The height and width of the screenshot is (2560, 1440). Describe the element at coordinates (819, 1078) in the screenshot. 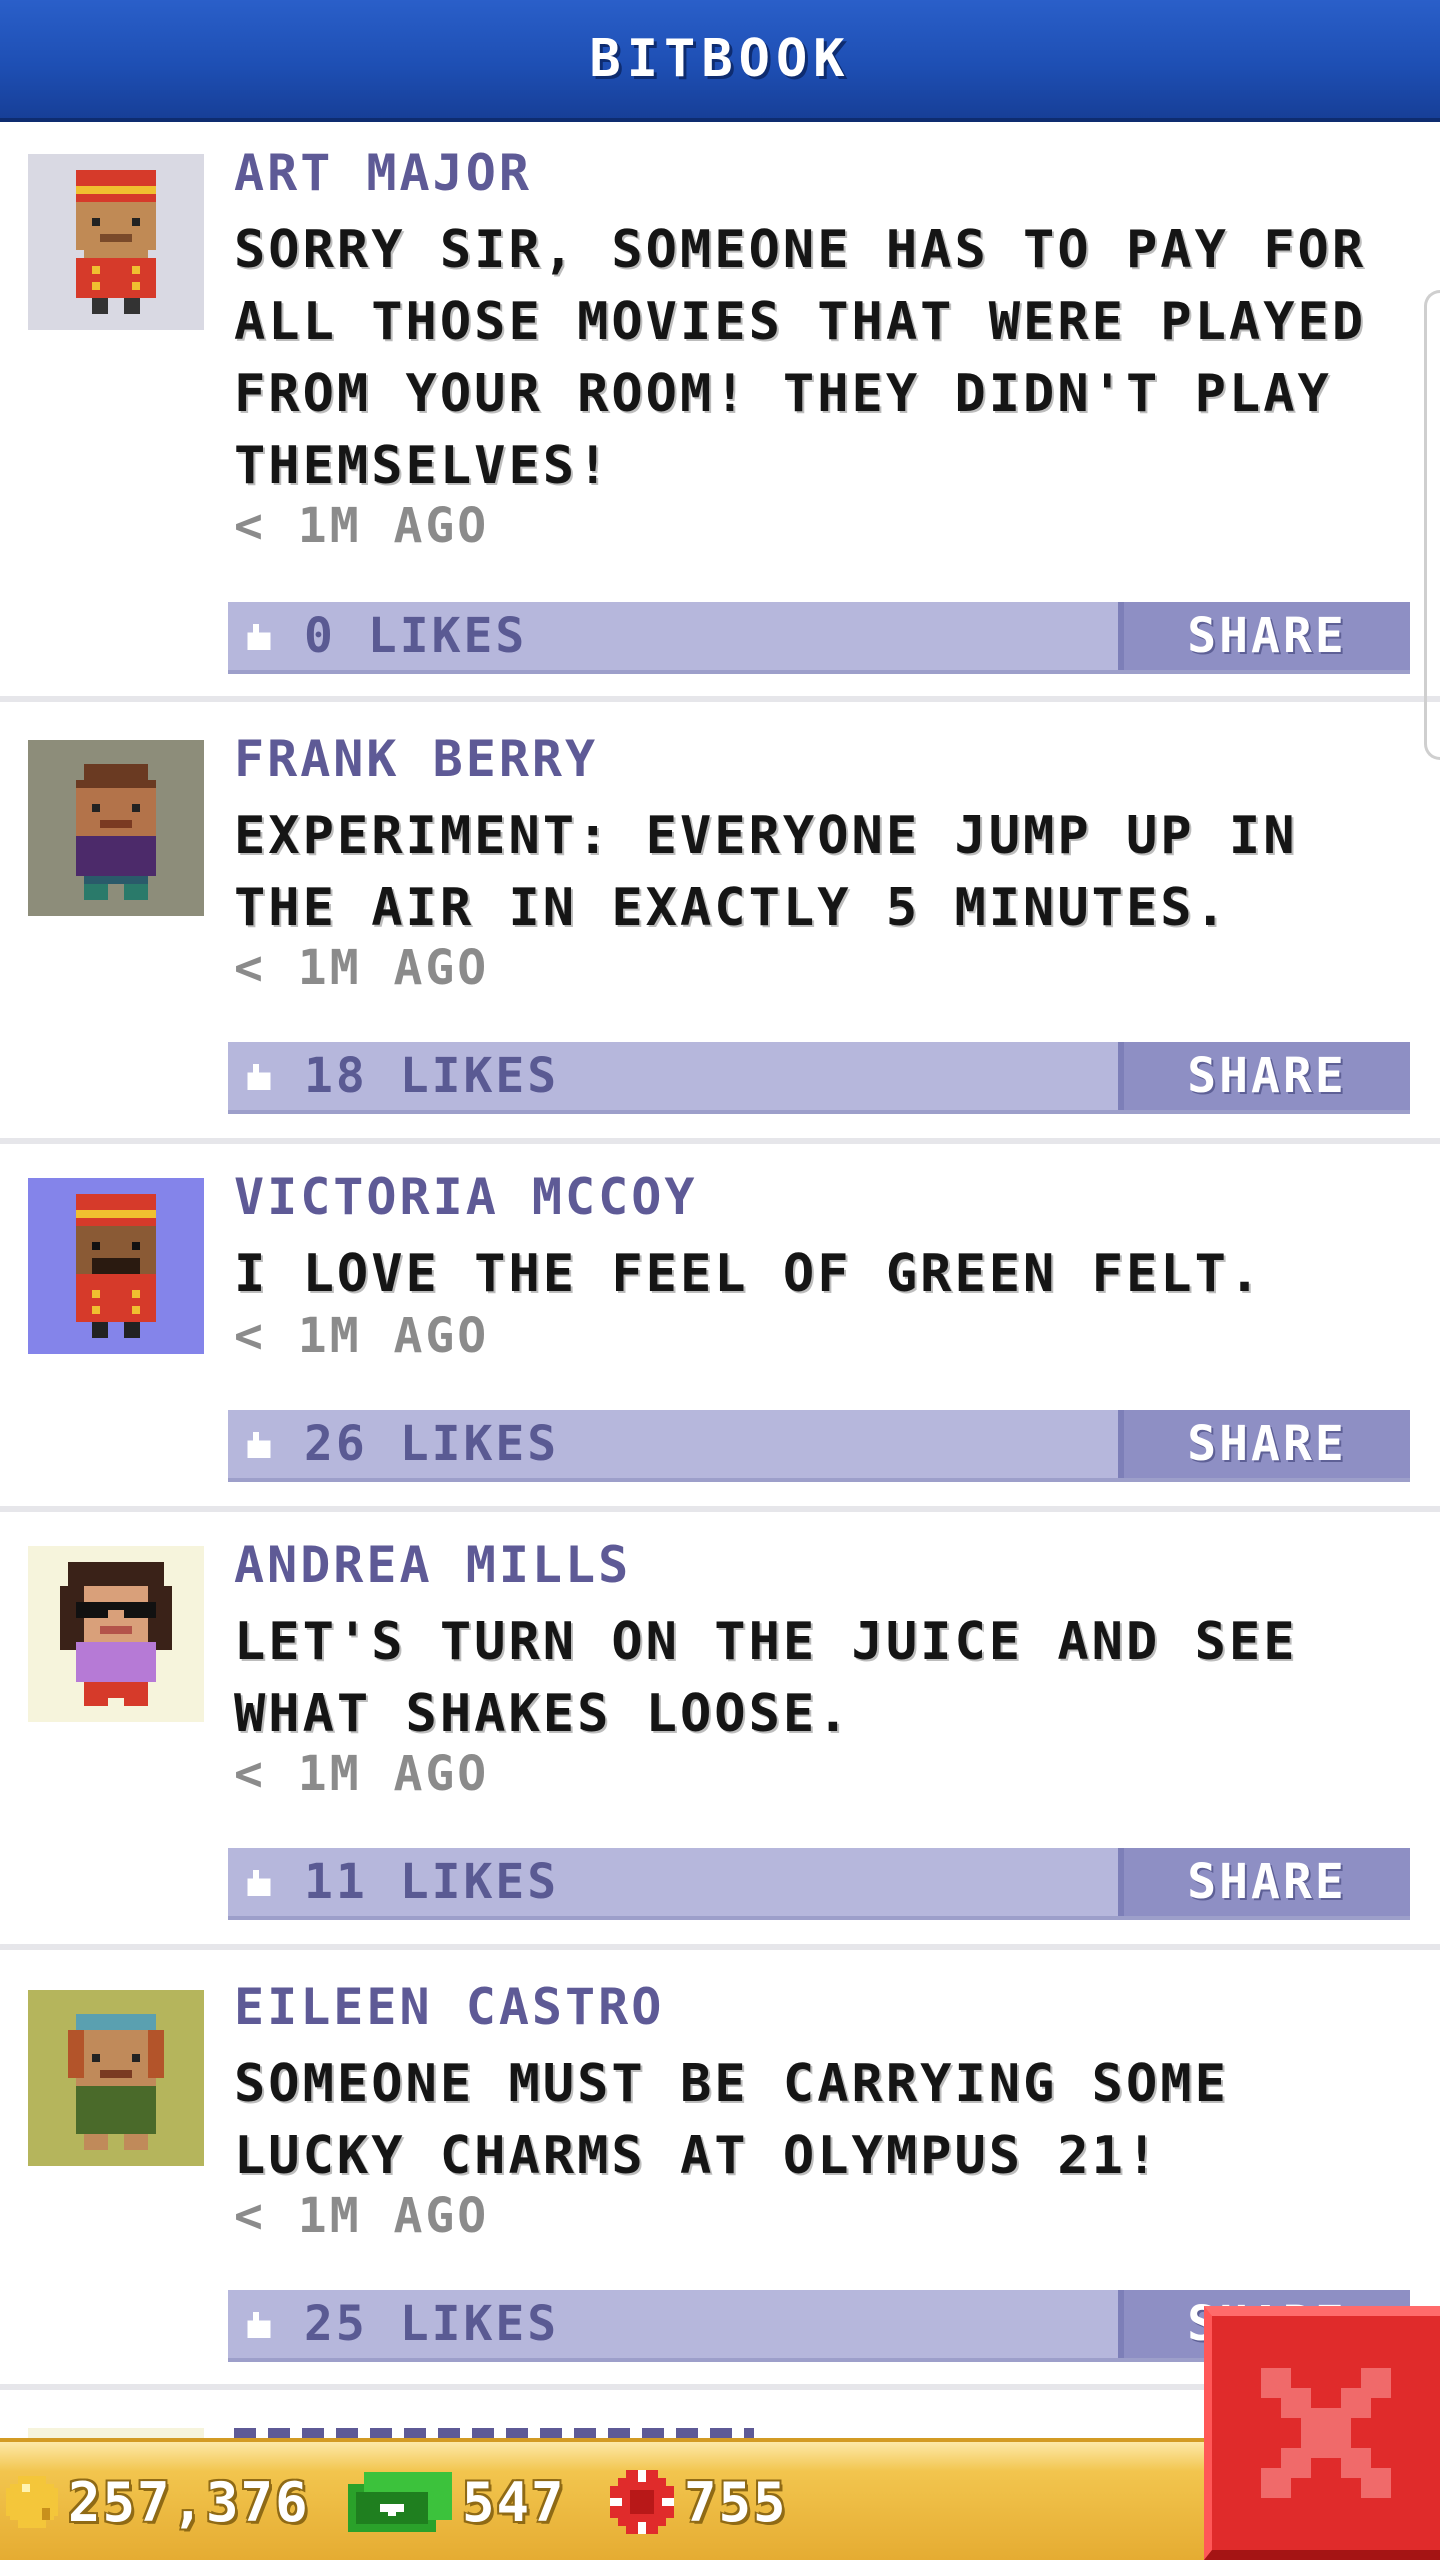

I see `like-bar: 18 LIKES SHARE` at that location.